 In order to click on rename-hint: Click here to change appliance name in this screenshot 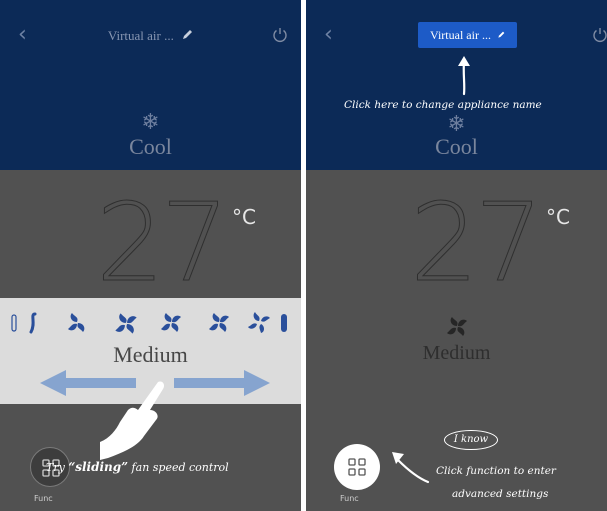, I will do `click(443, 105)`.